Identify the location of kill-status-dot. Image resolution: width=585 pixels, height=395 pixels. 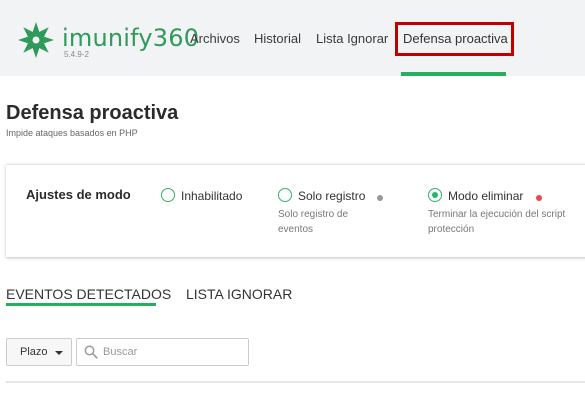
(539, 198).